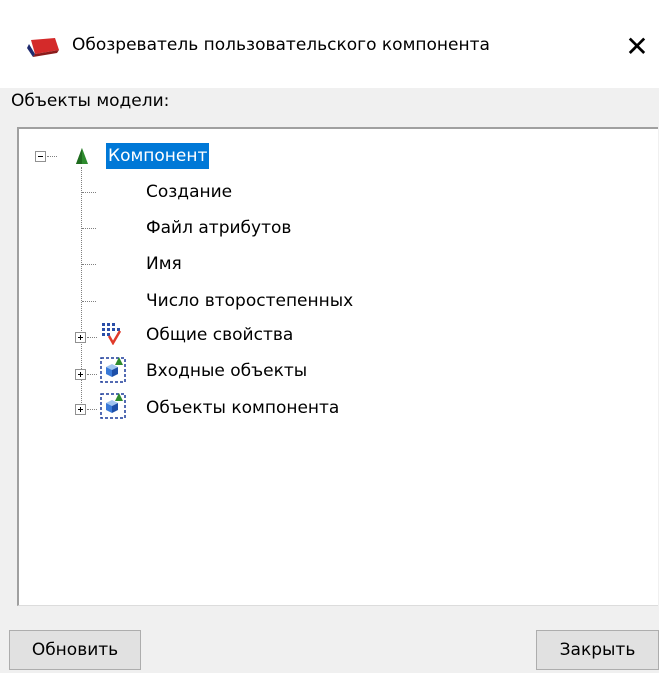  I want to click on green-triangle-icon, so click(82, 156).